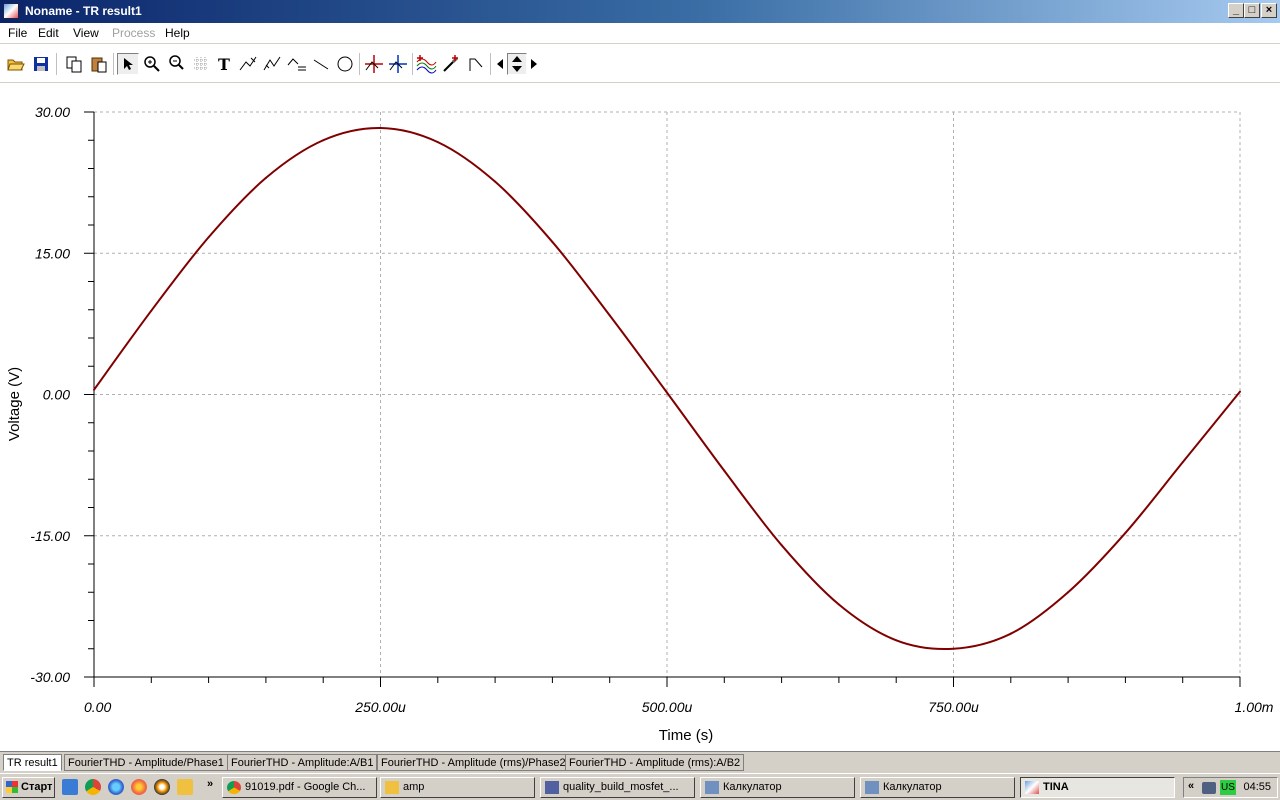 Image resolution: width=1280 pixels, height=800 pixels. What do you see at coordinates (146, 762) in the screenshot?
I see `tab-fourier-amplitude-phase1: FourierTHD - Amplitude/Phase1` at bounding box center [146, 762].